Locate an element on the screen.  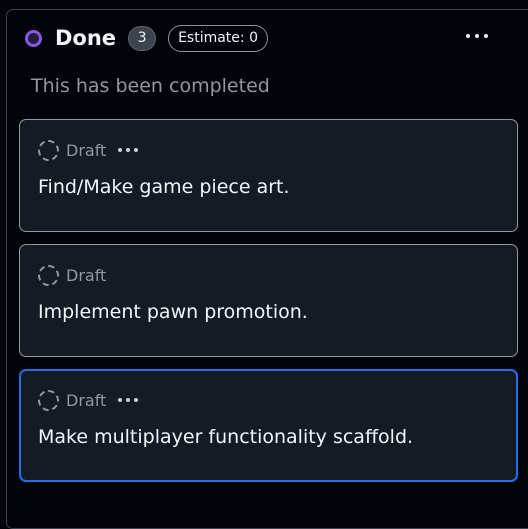
column-menu-icon is located at coordinates (477, 36).